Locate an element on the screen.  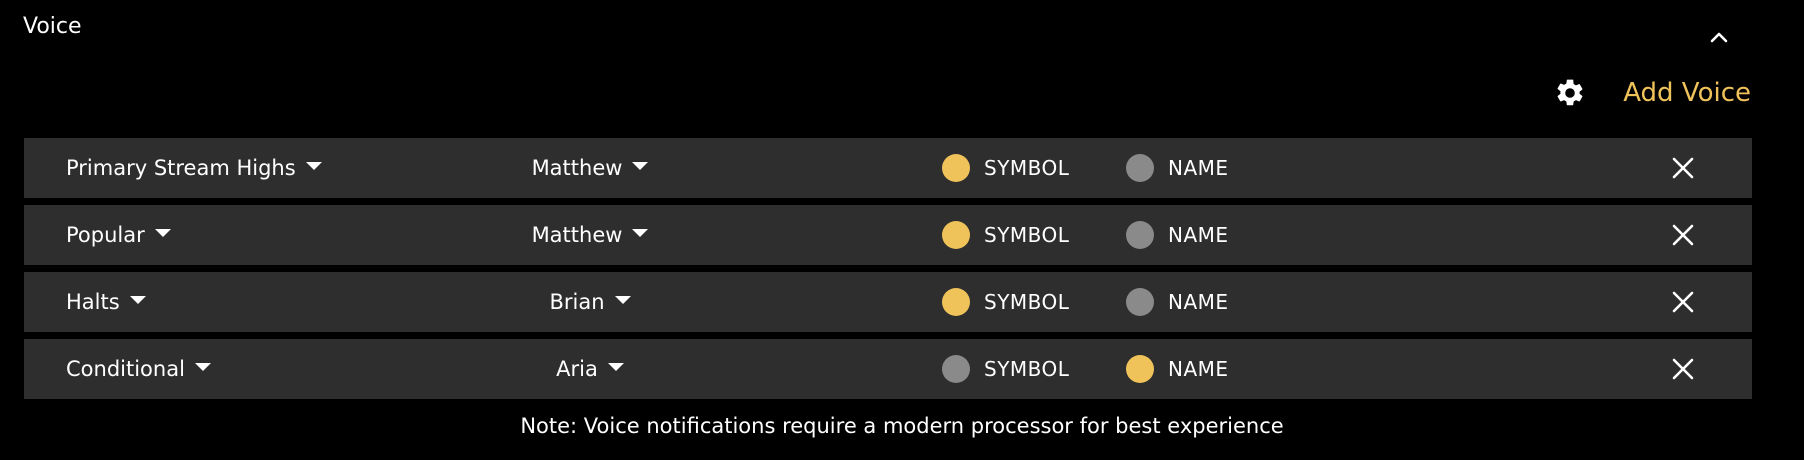
gear-icon is located at coordinates (1570, 92).